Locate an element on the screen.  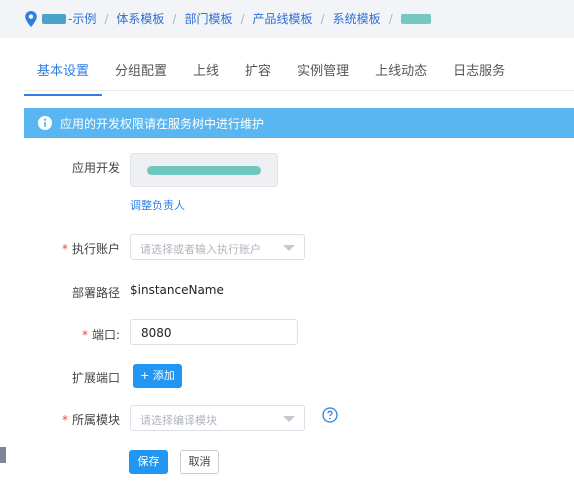
save-button: 保存 is located at coordinates (148, 462).